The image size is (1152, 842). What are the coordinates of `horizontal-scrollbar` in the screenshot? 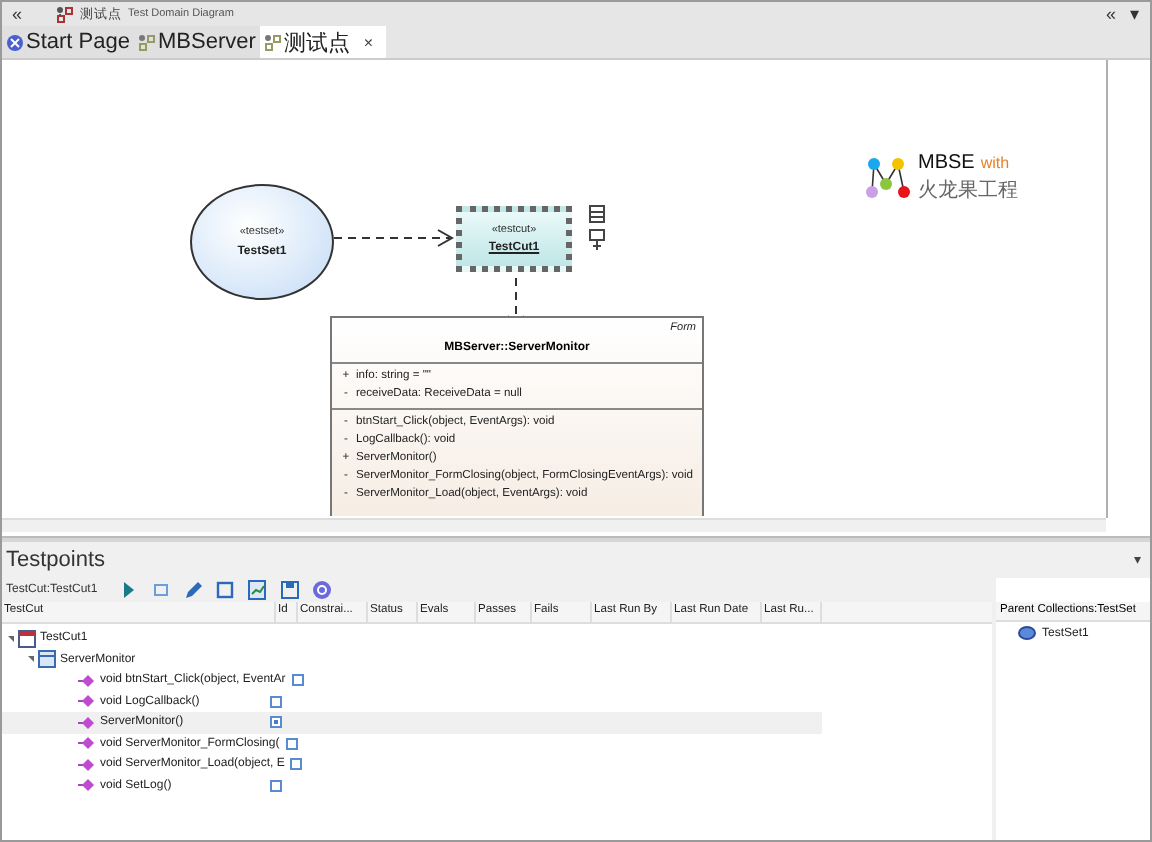 It's located at (554, 525).